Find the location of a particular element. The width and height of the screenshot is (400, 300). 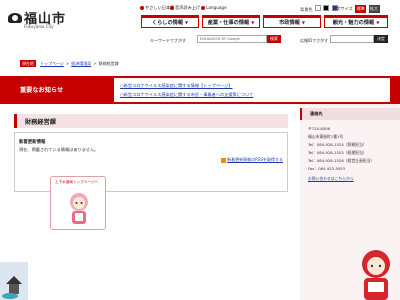

city-emblem-icon is located at coordinates (15, 18).